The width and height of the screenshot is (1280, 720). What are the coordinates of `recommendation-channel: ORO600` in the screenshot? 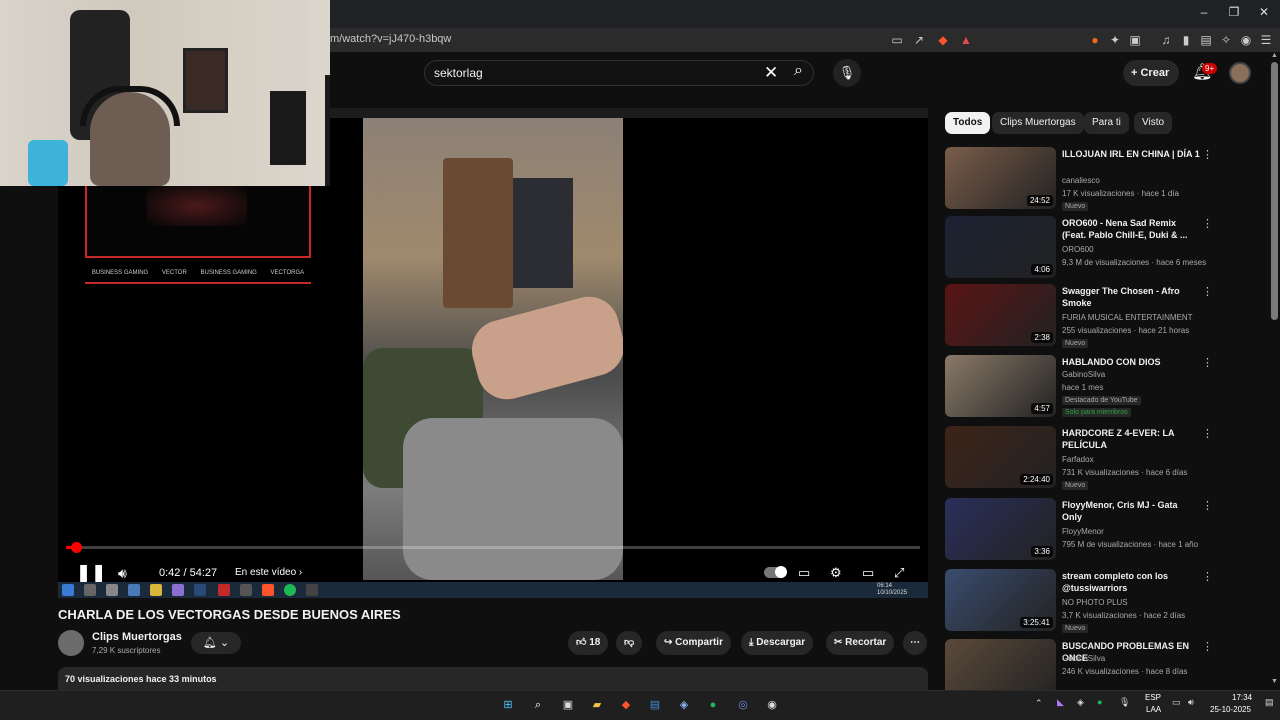 It's located at (1078, 249).